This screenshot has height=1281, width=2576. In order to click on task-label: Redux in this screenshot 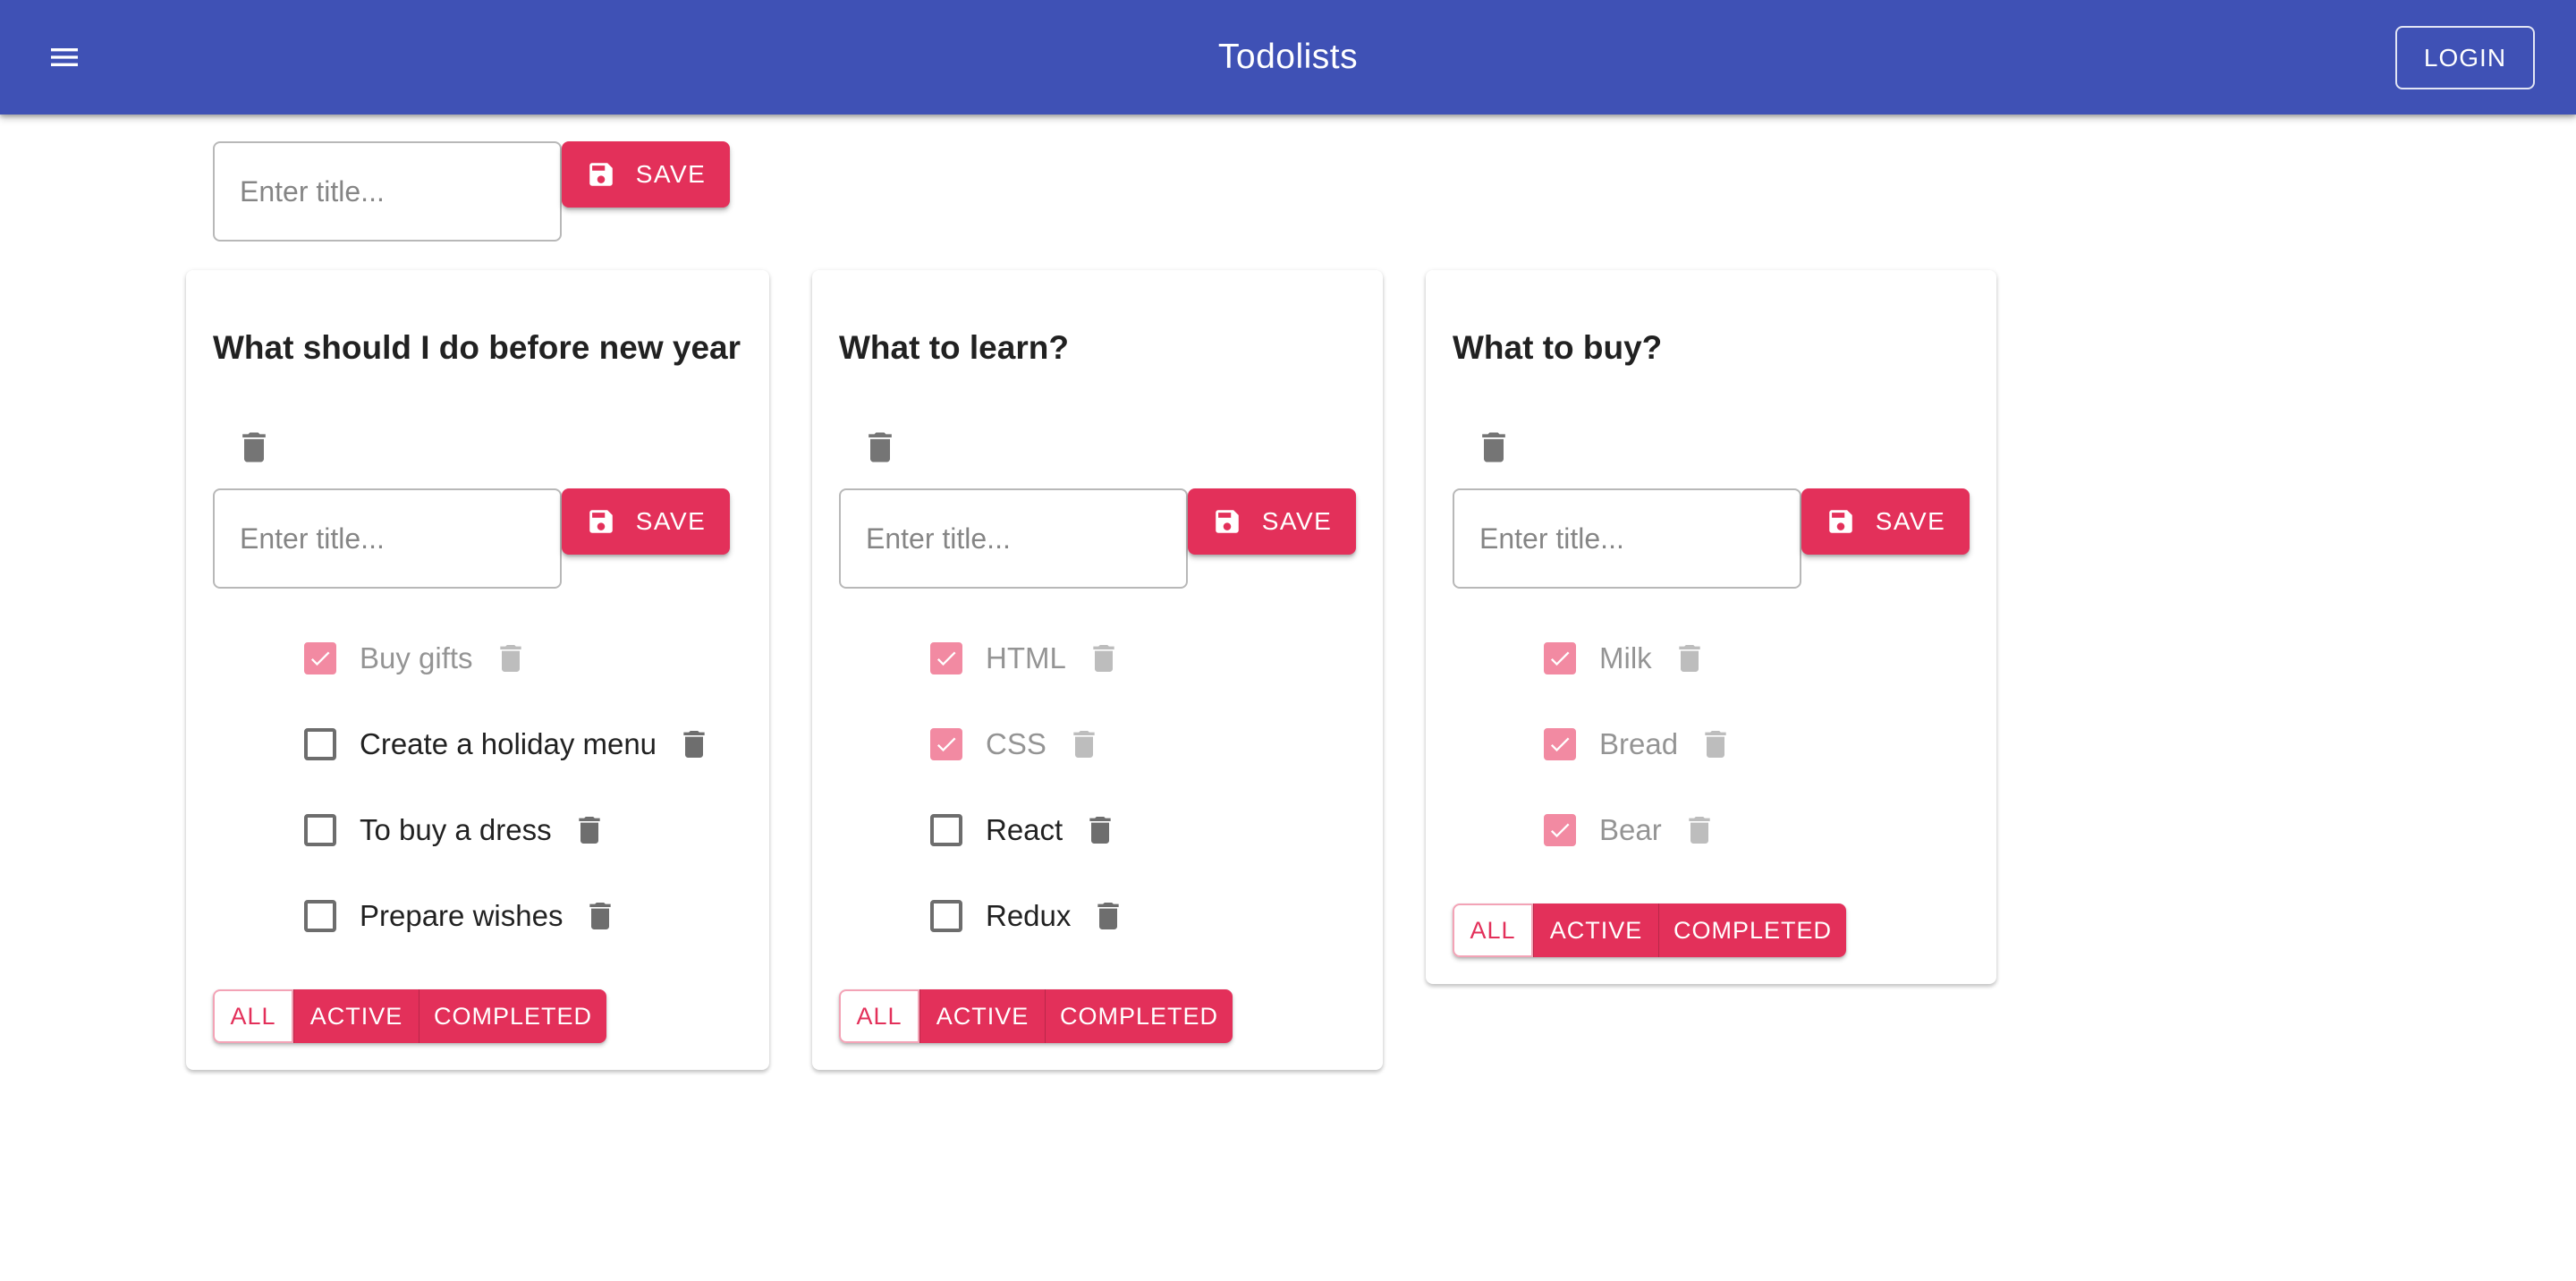, I will do `click(1028, 916)`.